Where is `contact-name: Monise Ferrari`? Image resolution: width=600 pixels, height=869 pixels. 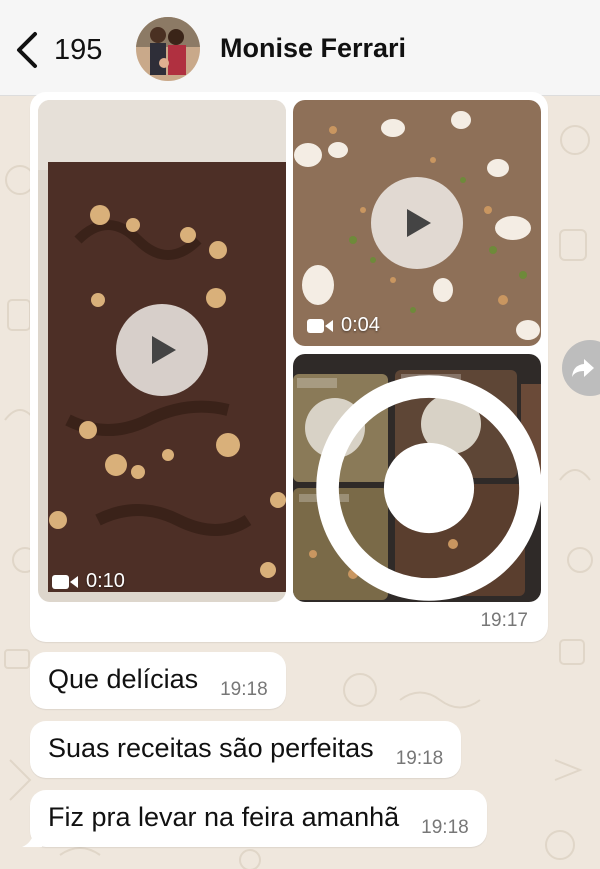
contact-name: Monise Ferrari is located at coordinates (313, 48).